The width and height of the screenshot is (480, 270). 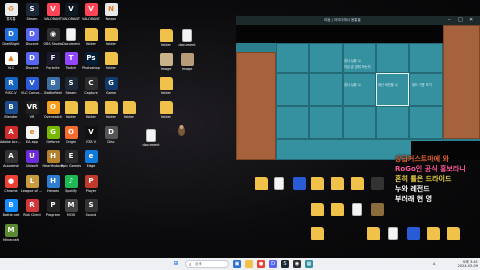 What do you see at coordinates (71, 137) in the screenshot?
I see `desktop-shortcut: O Origin` at bounding box center [71, 137].